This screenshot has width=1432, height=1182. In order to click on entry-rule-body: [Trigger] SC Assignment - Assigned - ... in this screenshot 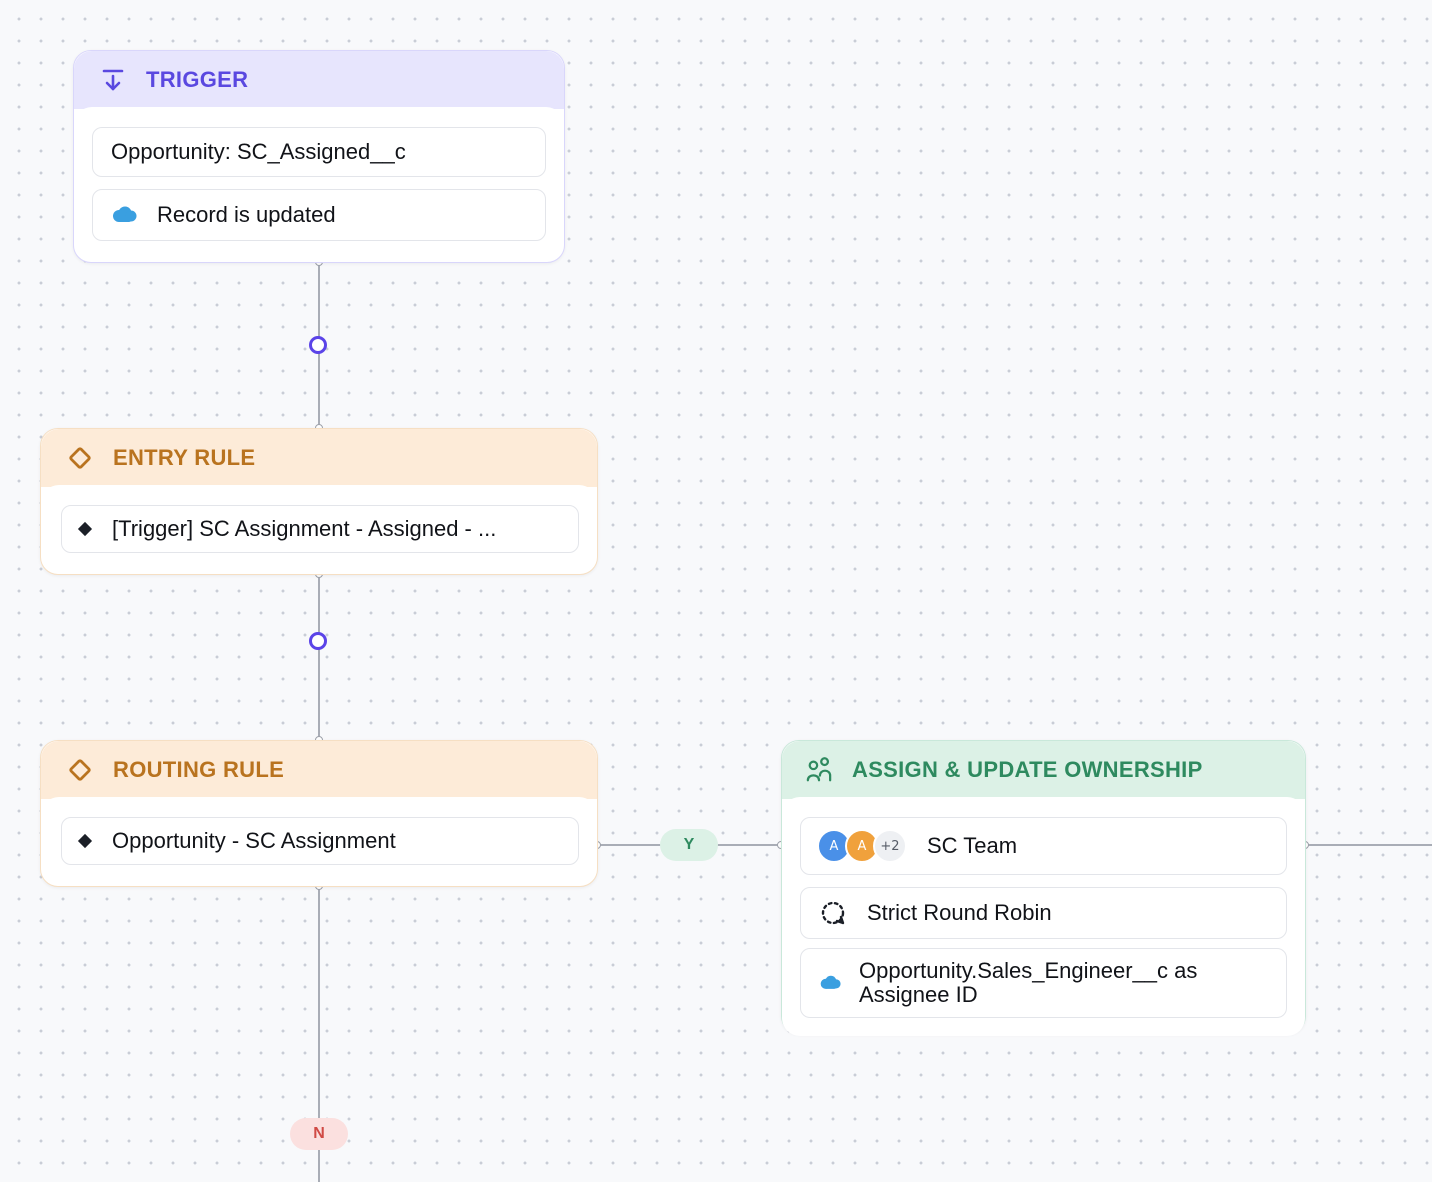, I will do `click(319, 528)`.